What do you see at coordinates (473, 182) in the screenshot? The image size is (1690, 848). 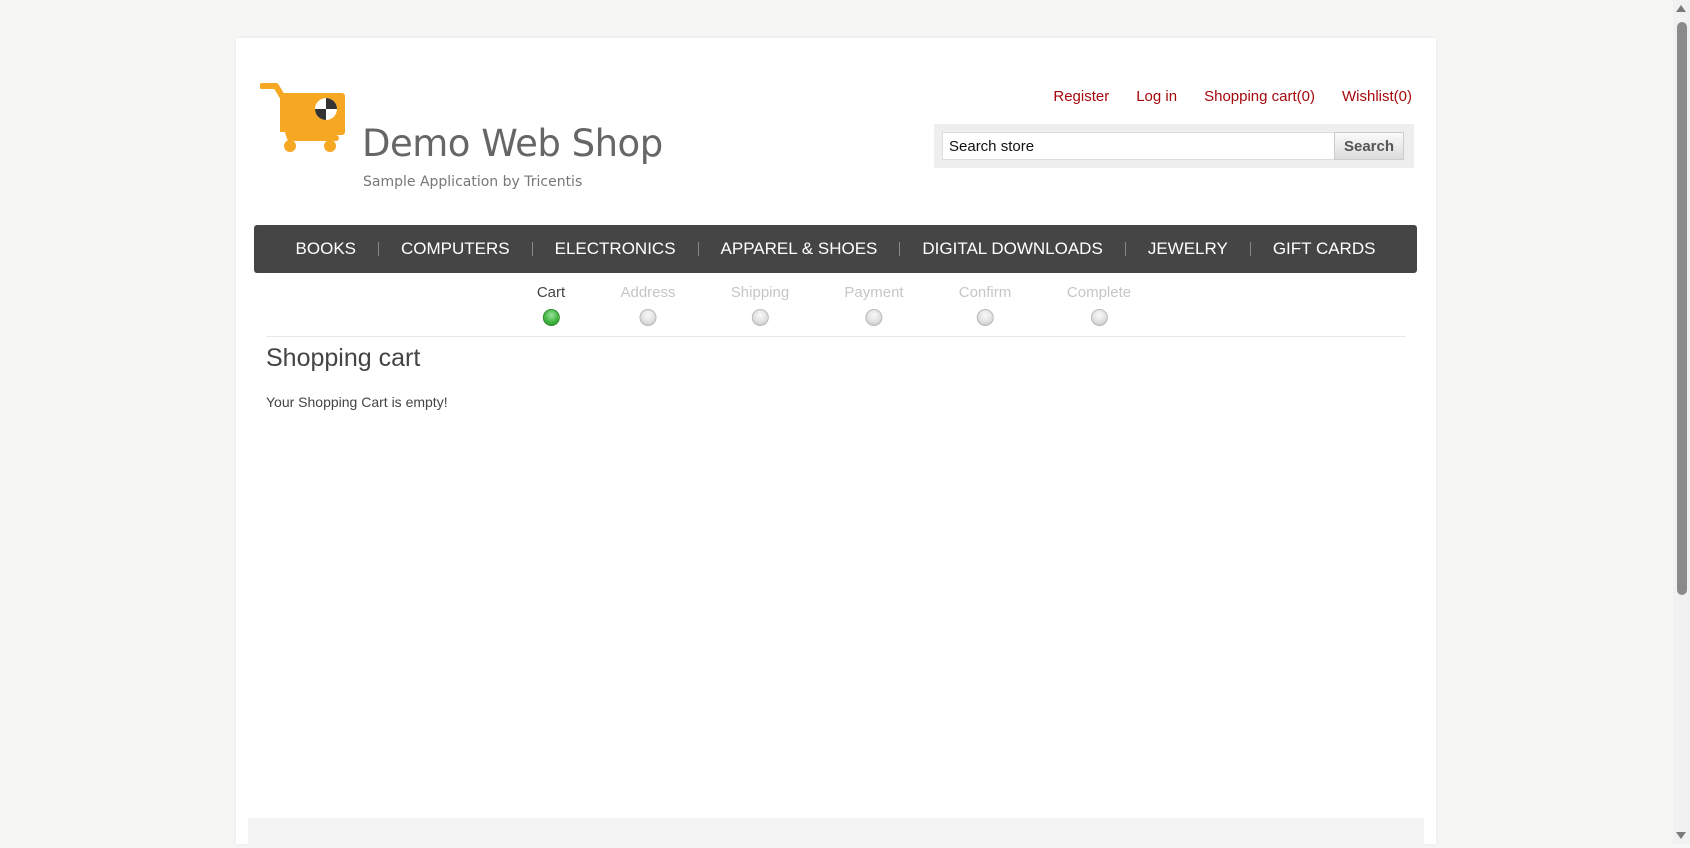 I see `logo-subtitle: Sample Application by Tricentis` at bounding box center [473, 182].